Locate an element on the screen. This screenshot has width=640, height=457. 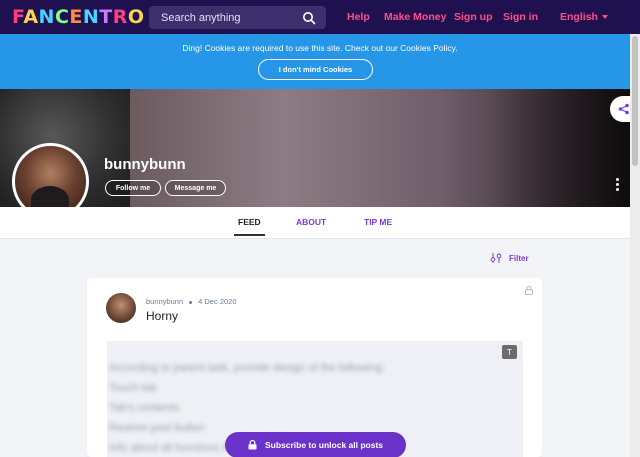
tab-feed: FEED is located at coordinates (249, 226).